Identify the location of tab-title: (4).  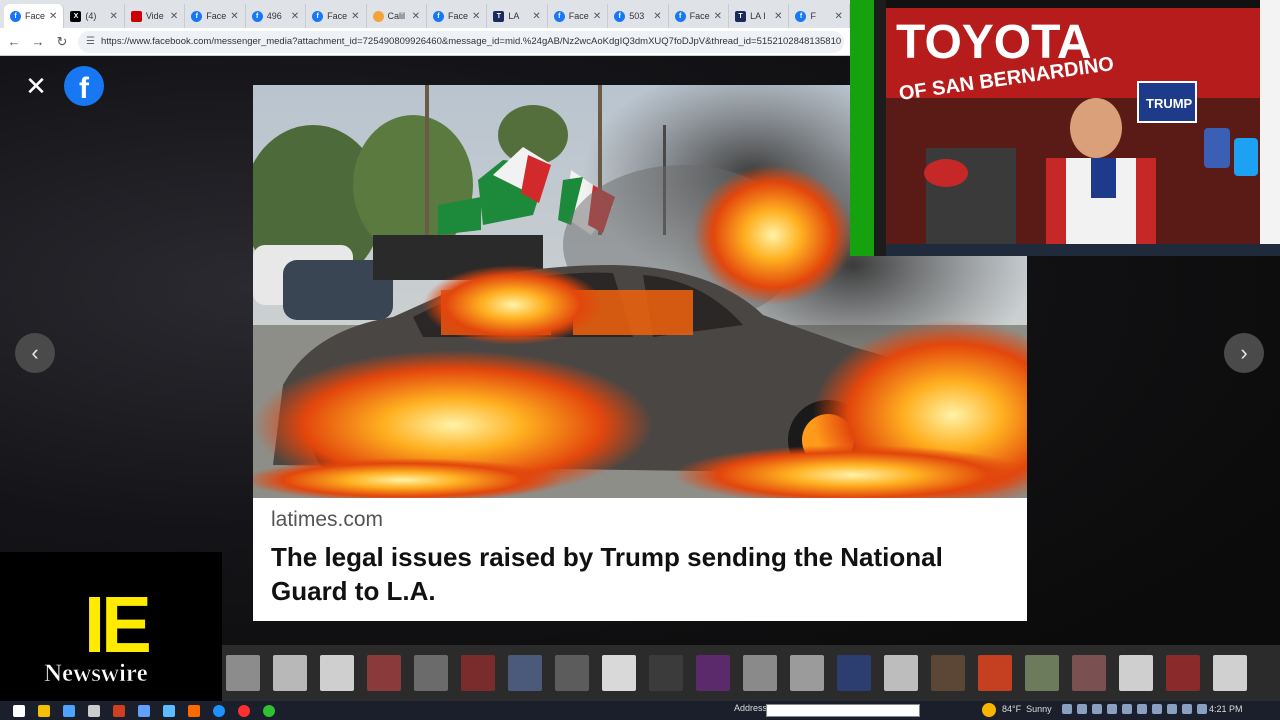
(91, 16).